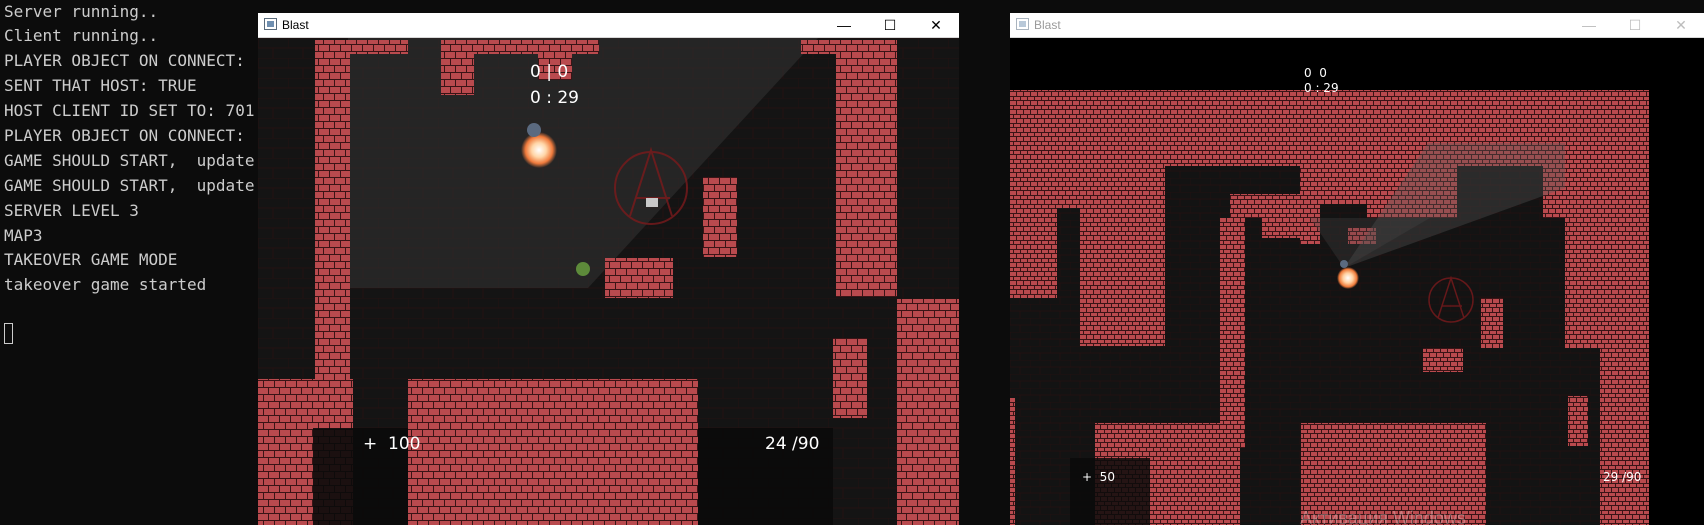 The height and width of the screenshot is (525, 1704). What do you see at coordinates (652, 202) in the screenshot?
I see `flag-item` at bounding box center [652, 202].